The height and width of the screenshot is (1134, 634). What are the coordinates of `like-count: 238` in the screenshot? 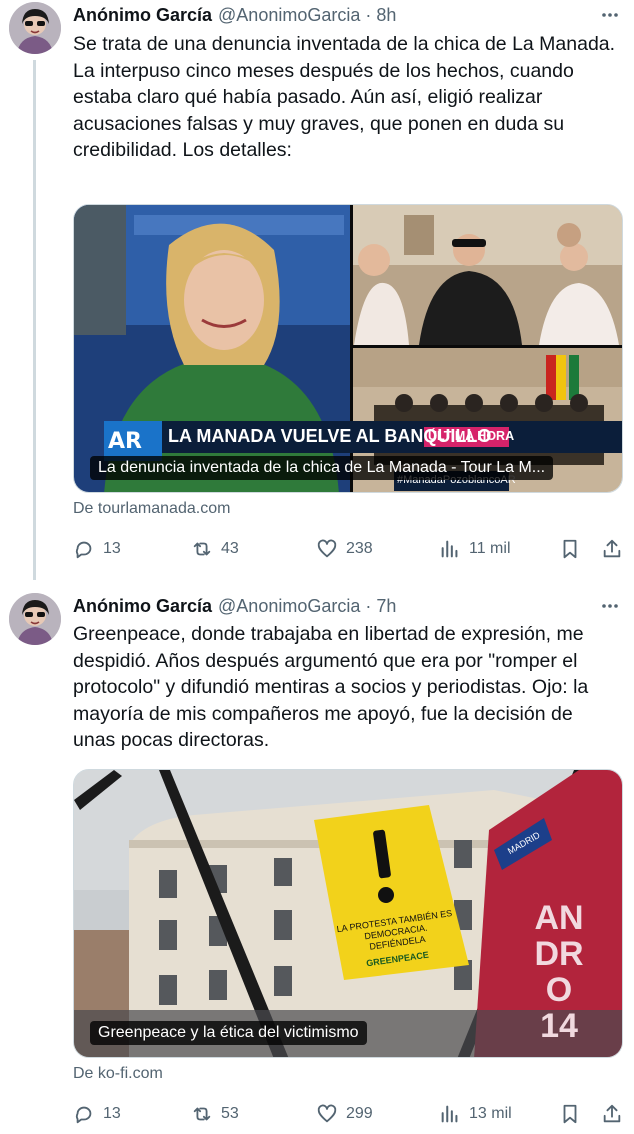 It's located at (359, 548).